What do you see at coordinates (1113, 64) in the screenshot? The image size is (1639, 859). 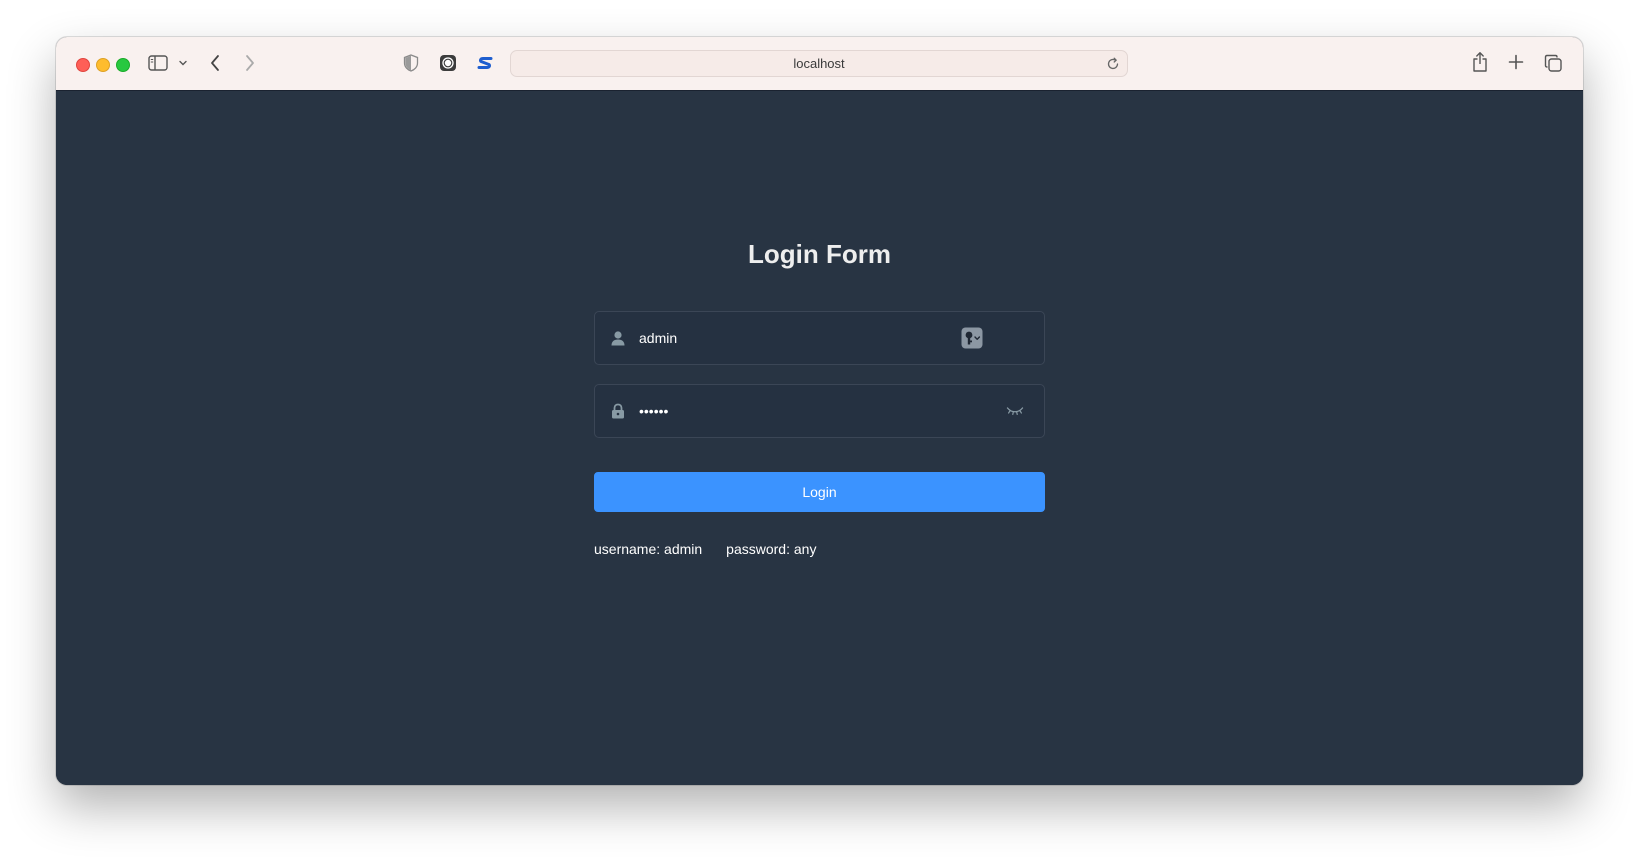 I see `reload-icon` at bounding box center [1113, 64].